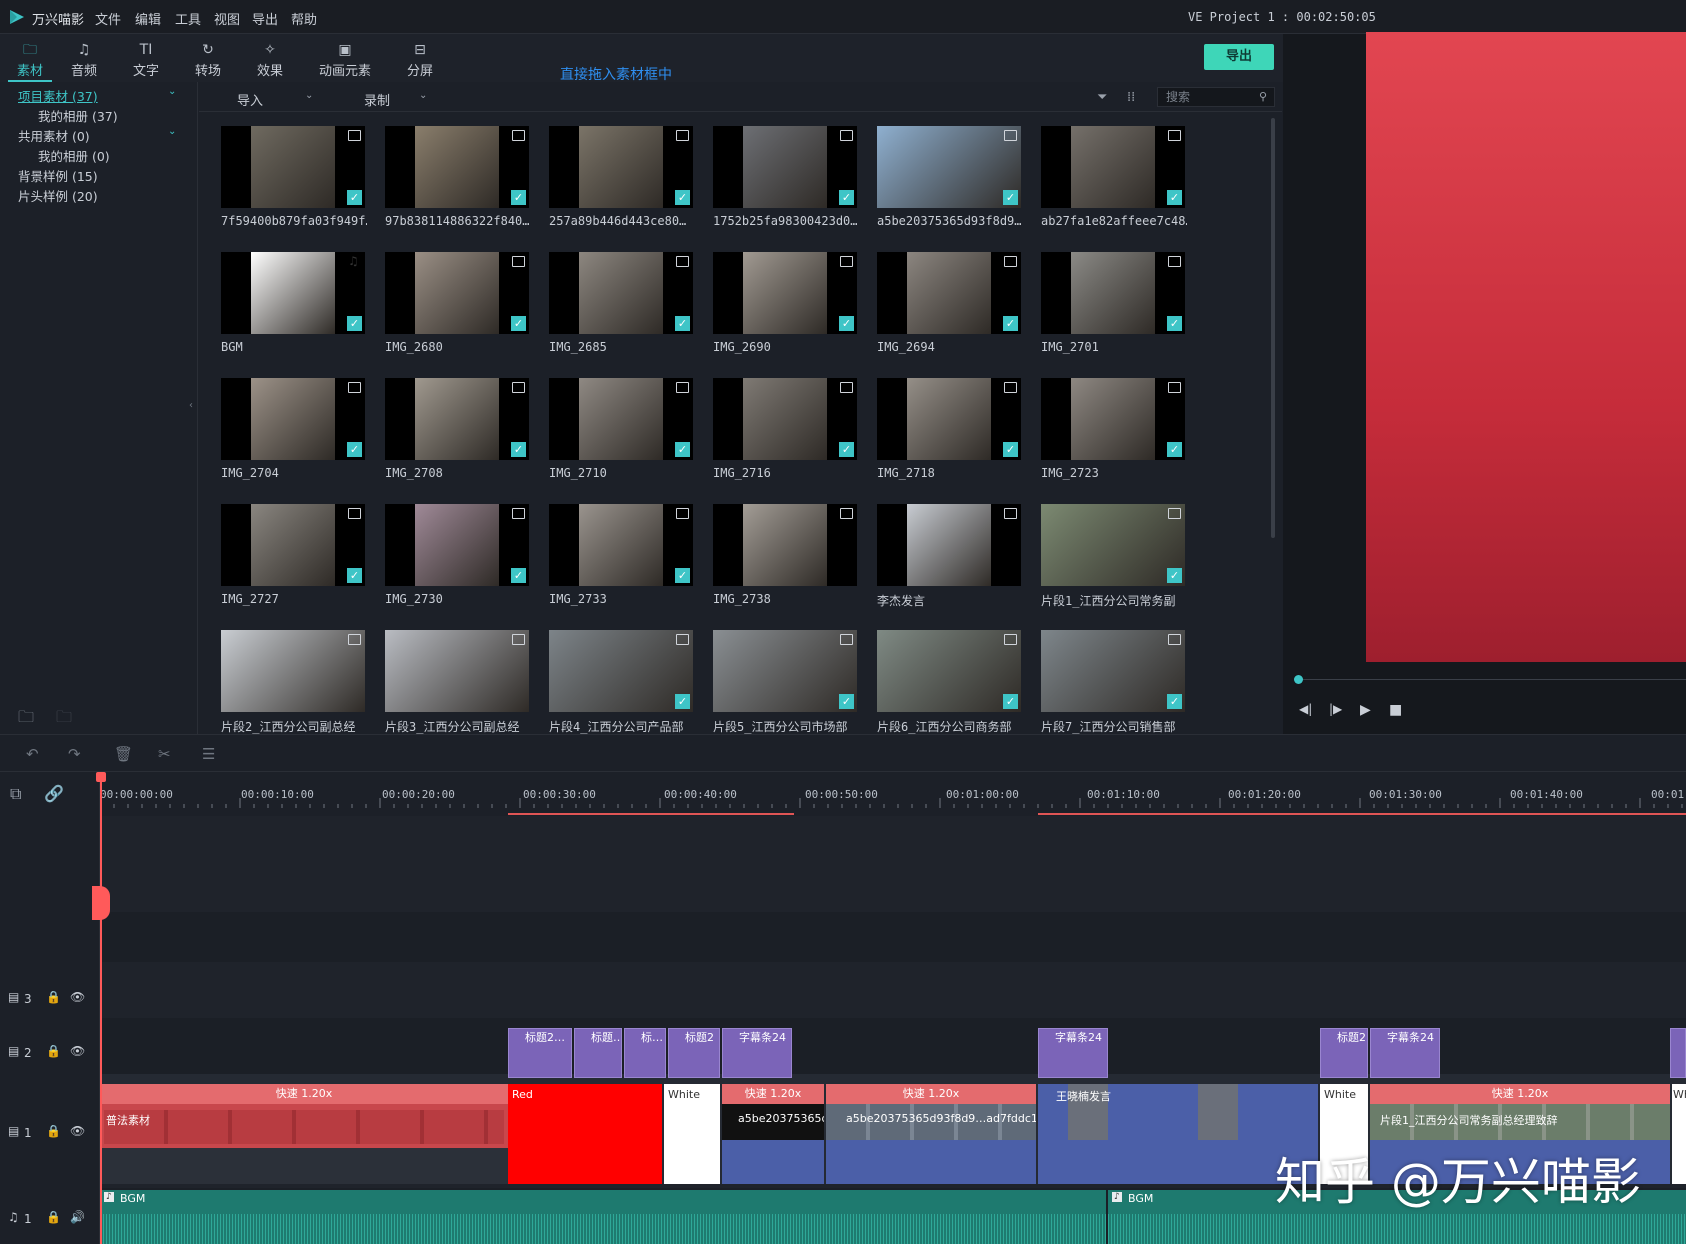  I want to click on video-clip-a5be-1: 快速 1.20x a5be20375365d9, so click(773, 1134).